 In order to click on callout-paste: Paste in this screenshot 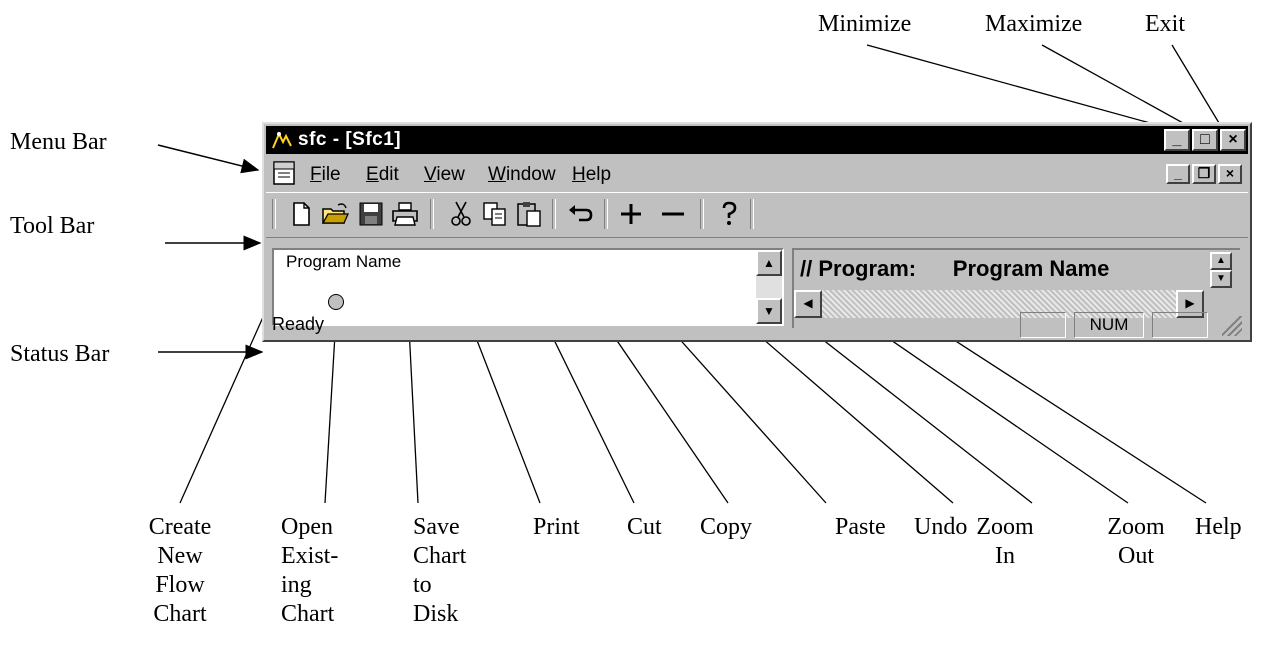, I will do `click(860, 527)`.